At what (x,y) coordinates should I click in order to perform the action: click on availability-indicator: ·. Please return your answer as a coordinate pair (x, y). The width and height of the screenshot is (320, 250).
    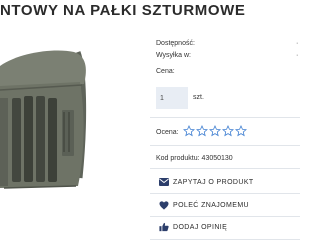
    Looking at the image, I should click on (297, 43).